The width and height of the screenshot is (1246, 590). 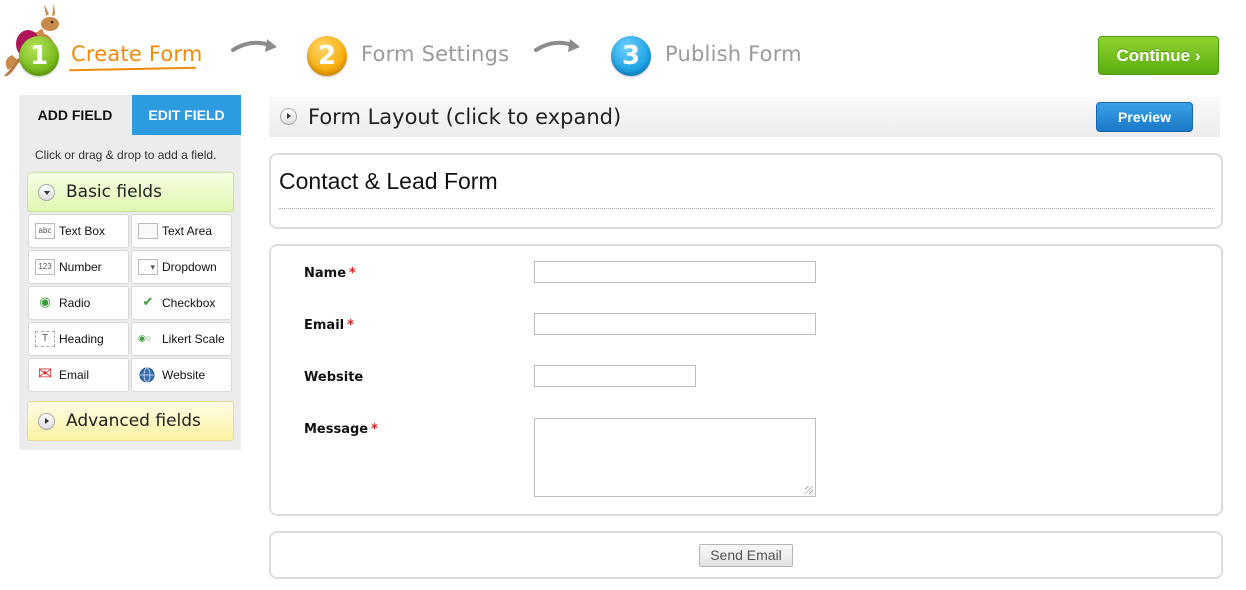 What do you see at coordinates (46, 192) in the screenshot?
I see `chevron-down-icon` at bounding box center [46, 192].